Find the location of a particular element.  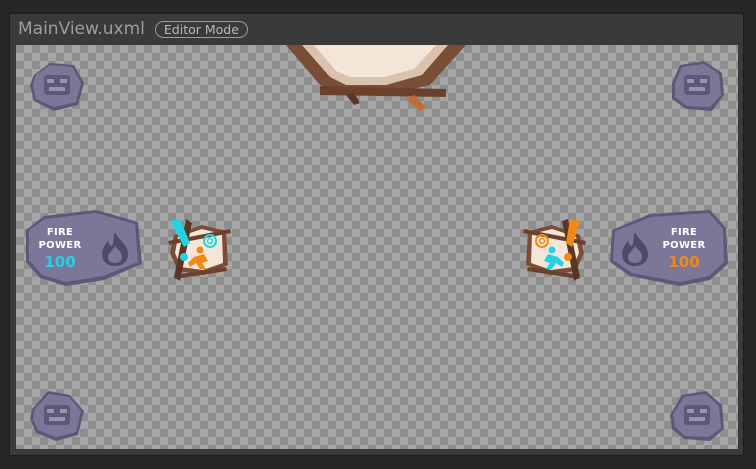

window-header: MainView.uxml Editor Mode is located at coordinates (376, 29).